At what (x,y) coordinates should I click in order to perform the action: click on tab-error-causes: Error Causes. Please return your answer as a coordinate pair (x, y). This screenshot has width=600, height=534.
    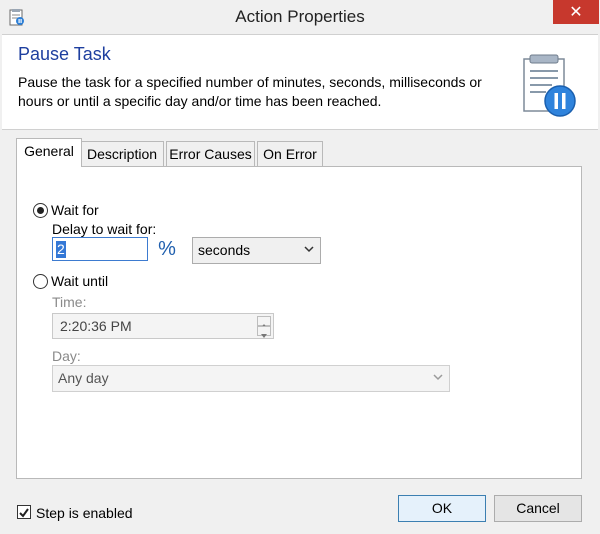
    Looking at the image, I should click on (210, 153).